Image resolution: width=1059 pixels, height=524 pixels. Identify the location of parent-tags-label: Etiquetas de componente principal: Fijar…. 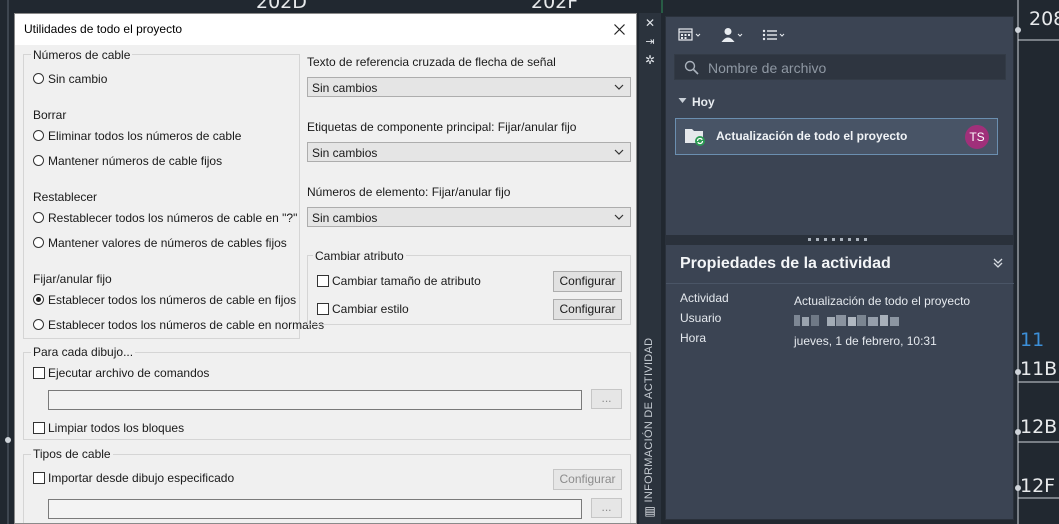
(442, 127).